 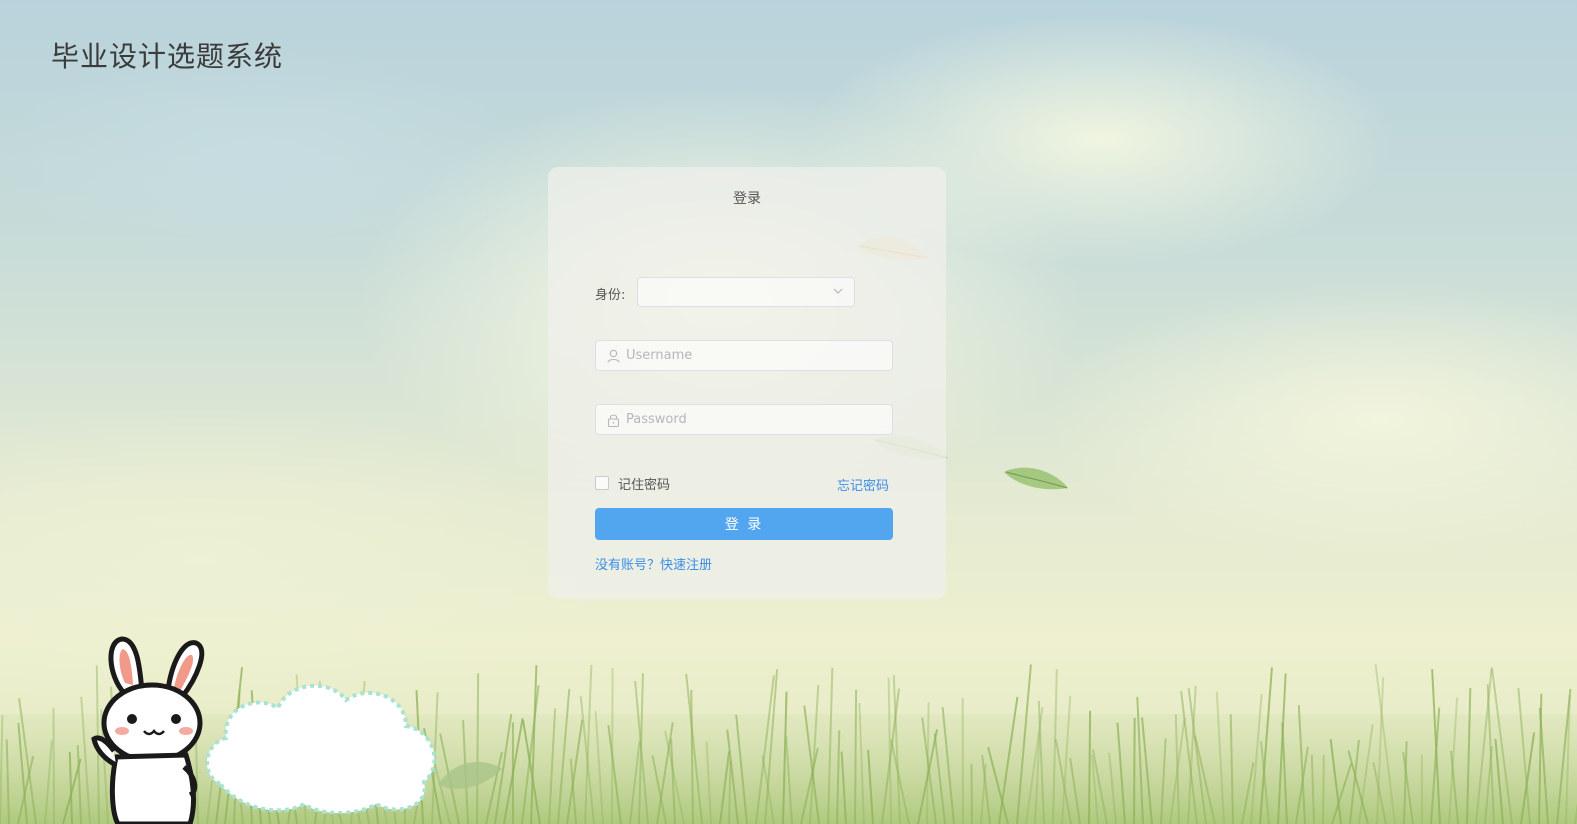 I want to click on checkbox-box, so click(x=602, y=483).